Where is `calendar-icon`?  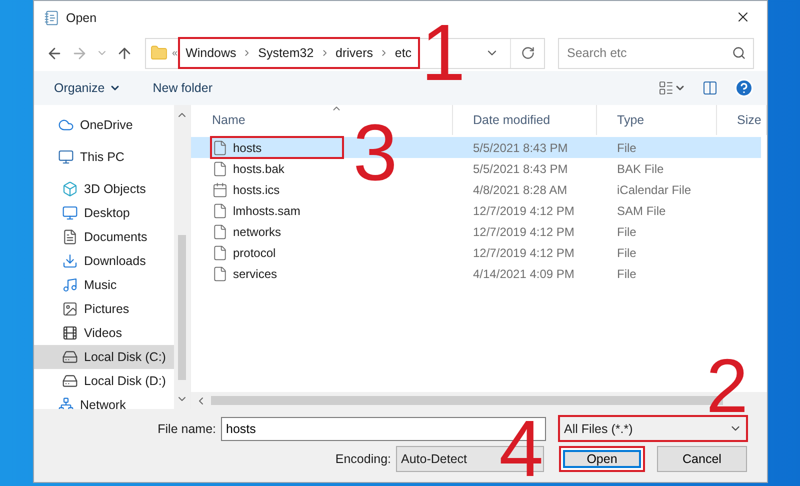 calendar-icon is located at coordinates (220, 190).